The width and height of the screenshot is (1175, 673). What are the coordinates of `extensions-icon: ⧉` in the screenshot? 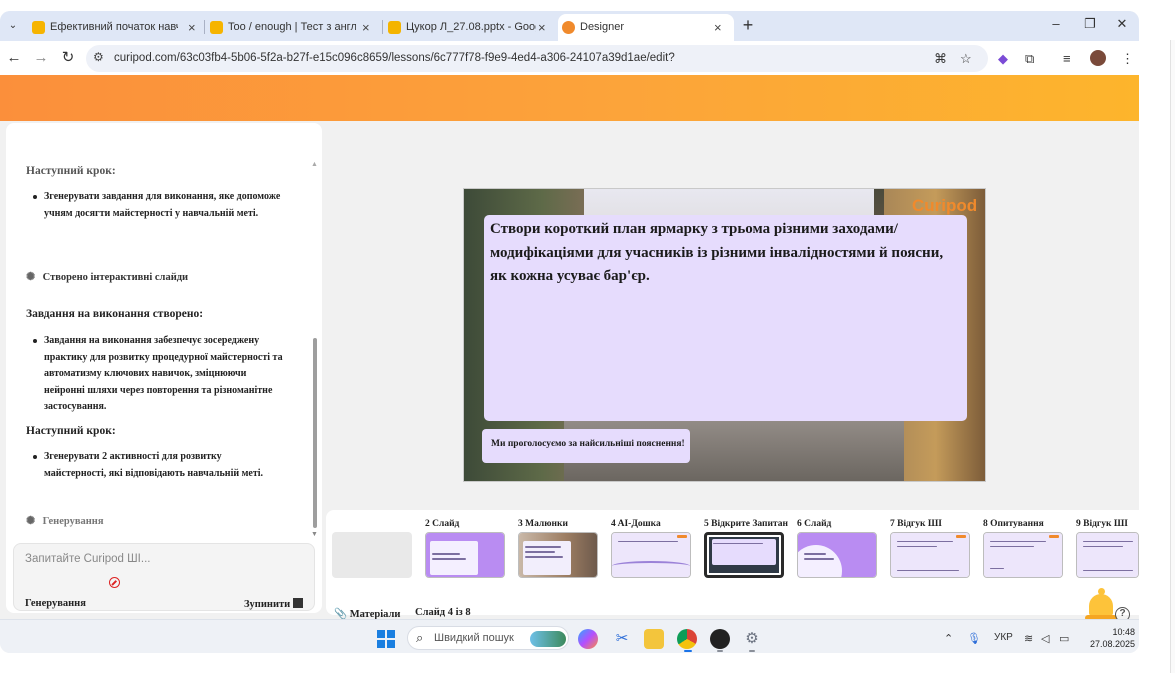 It's located at (1029, 59).